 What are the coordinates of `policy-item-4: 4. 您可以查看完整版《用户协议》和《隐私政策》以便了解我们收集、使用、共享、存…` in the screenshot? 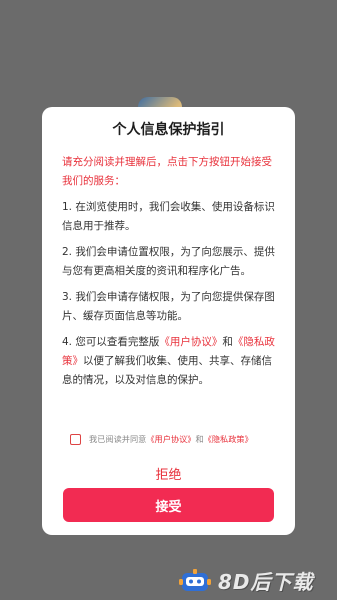 It's located at (170, 361).